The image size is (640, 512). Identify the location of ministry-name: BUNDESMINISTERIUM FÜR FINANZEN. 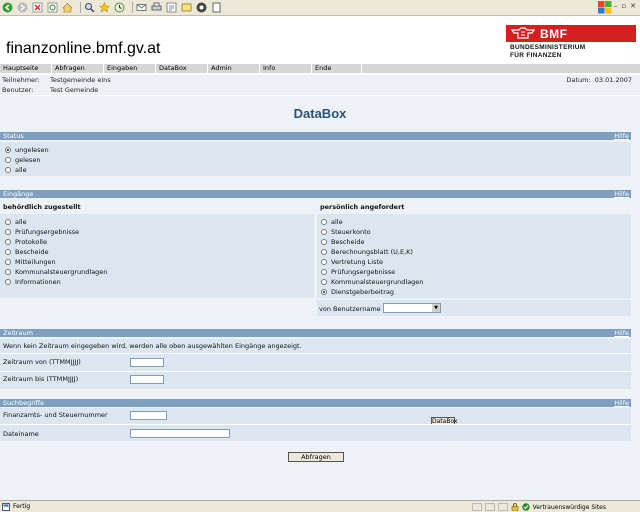
(548, 51).